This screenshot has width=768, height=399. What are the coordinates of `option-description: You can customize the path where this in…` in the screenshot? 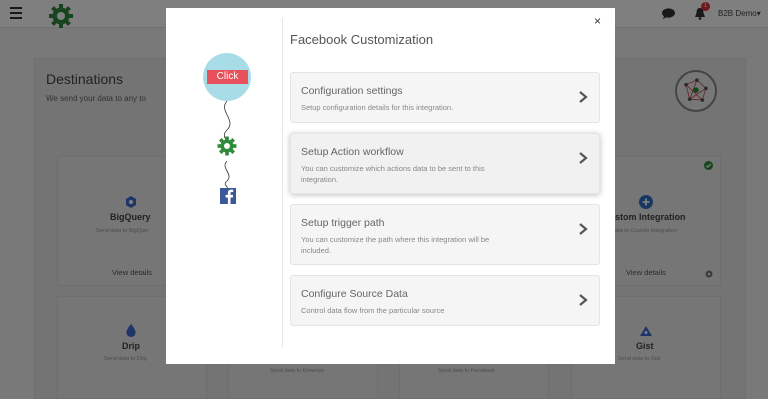 It's located at (395, 245).